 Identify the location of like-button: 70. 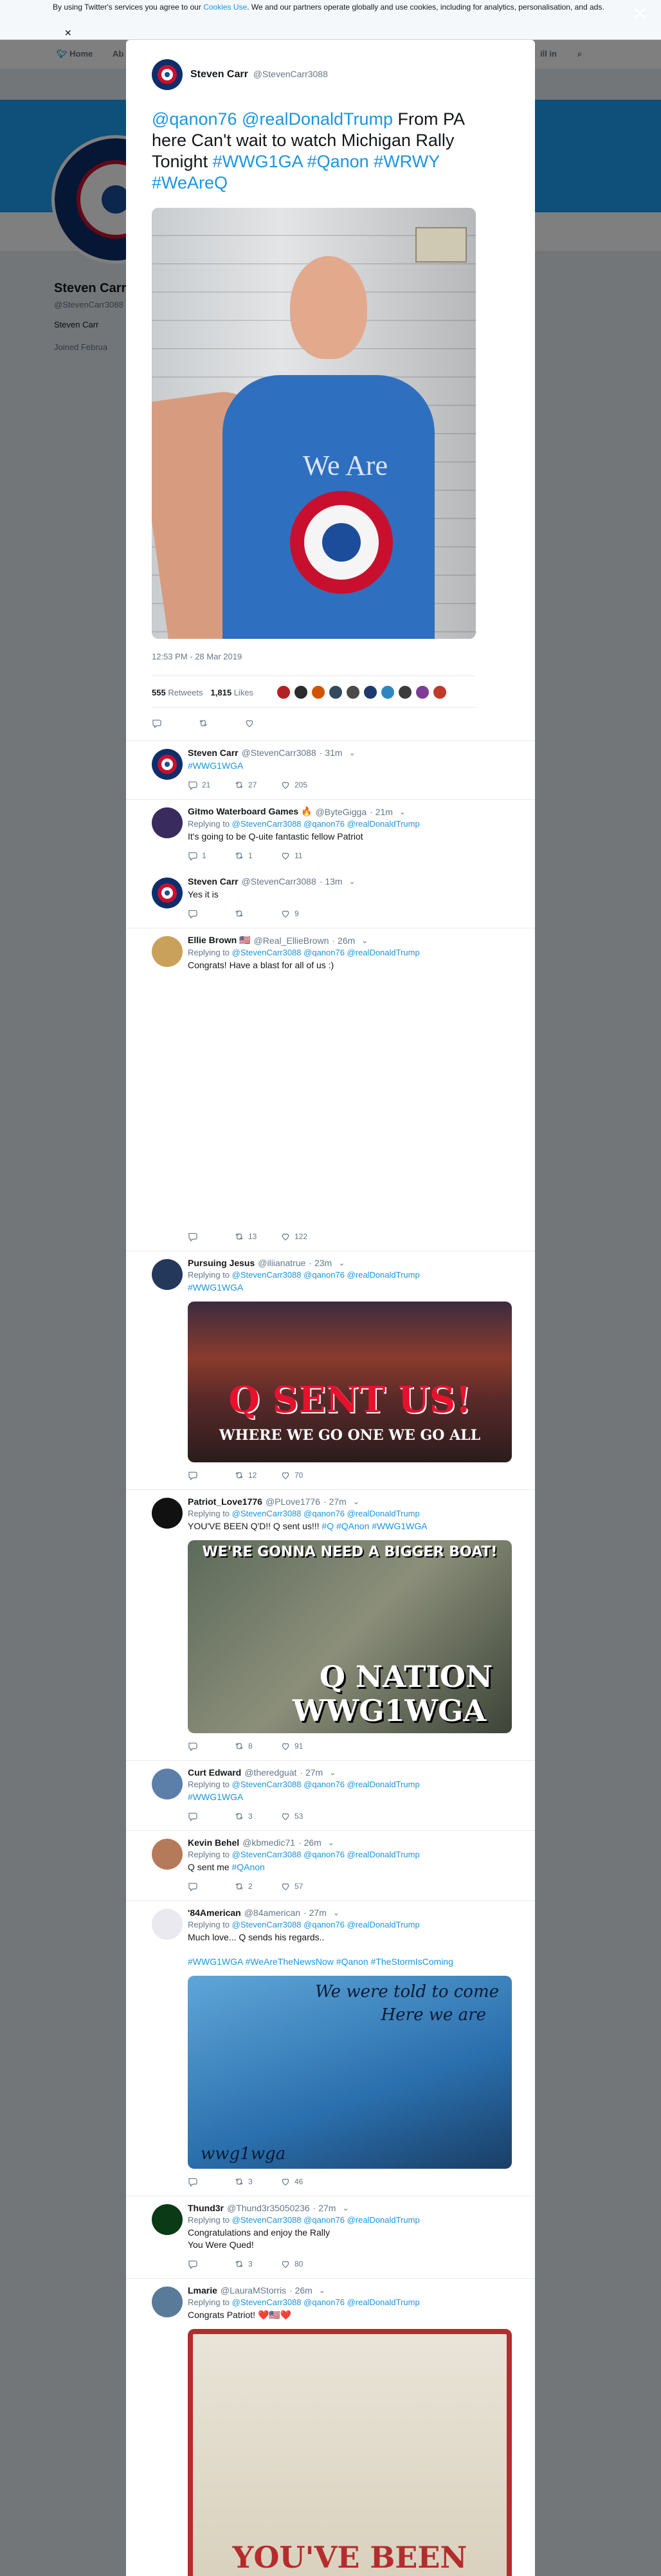
(303, 1475).